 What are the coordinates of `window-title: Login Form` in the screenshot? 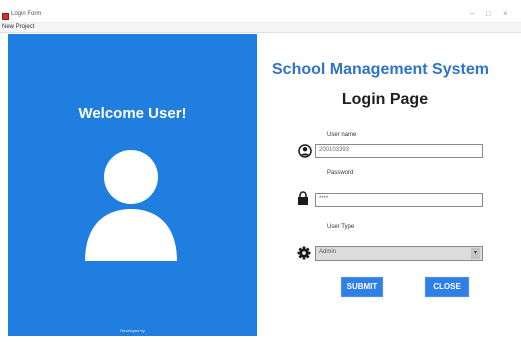 It's located at (26, 14).